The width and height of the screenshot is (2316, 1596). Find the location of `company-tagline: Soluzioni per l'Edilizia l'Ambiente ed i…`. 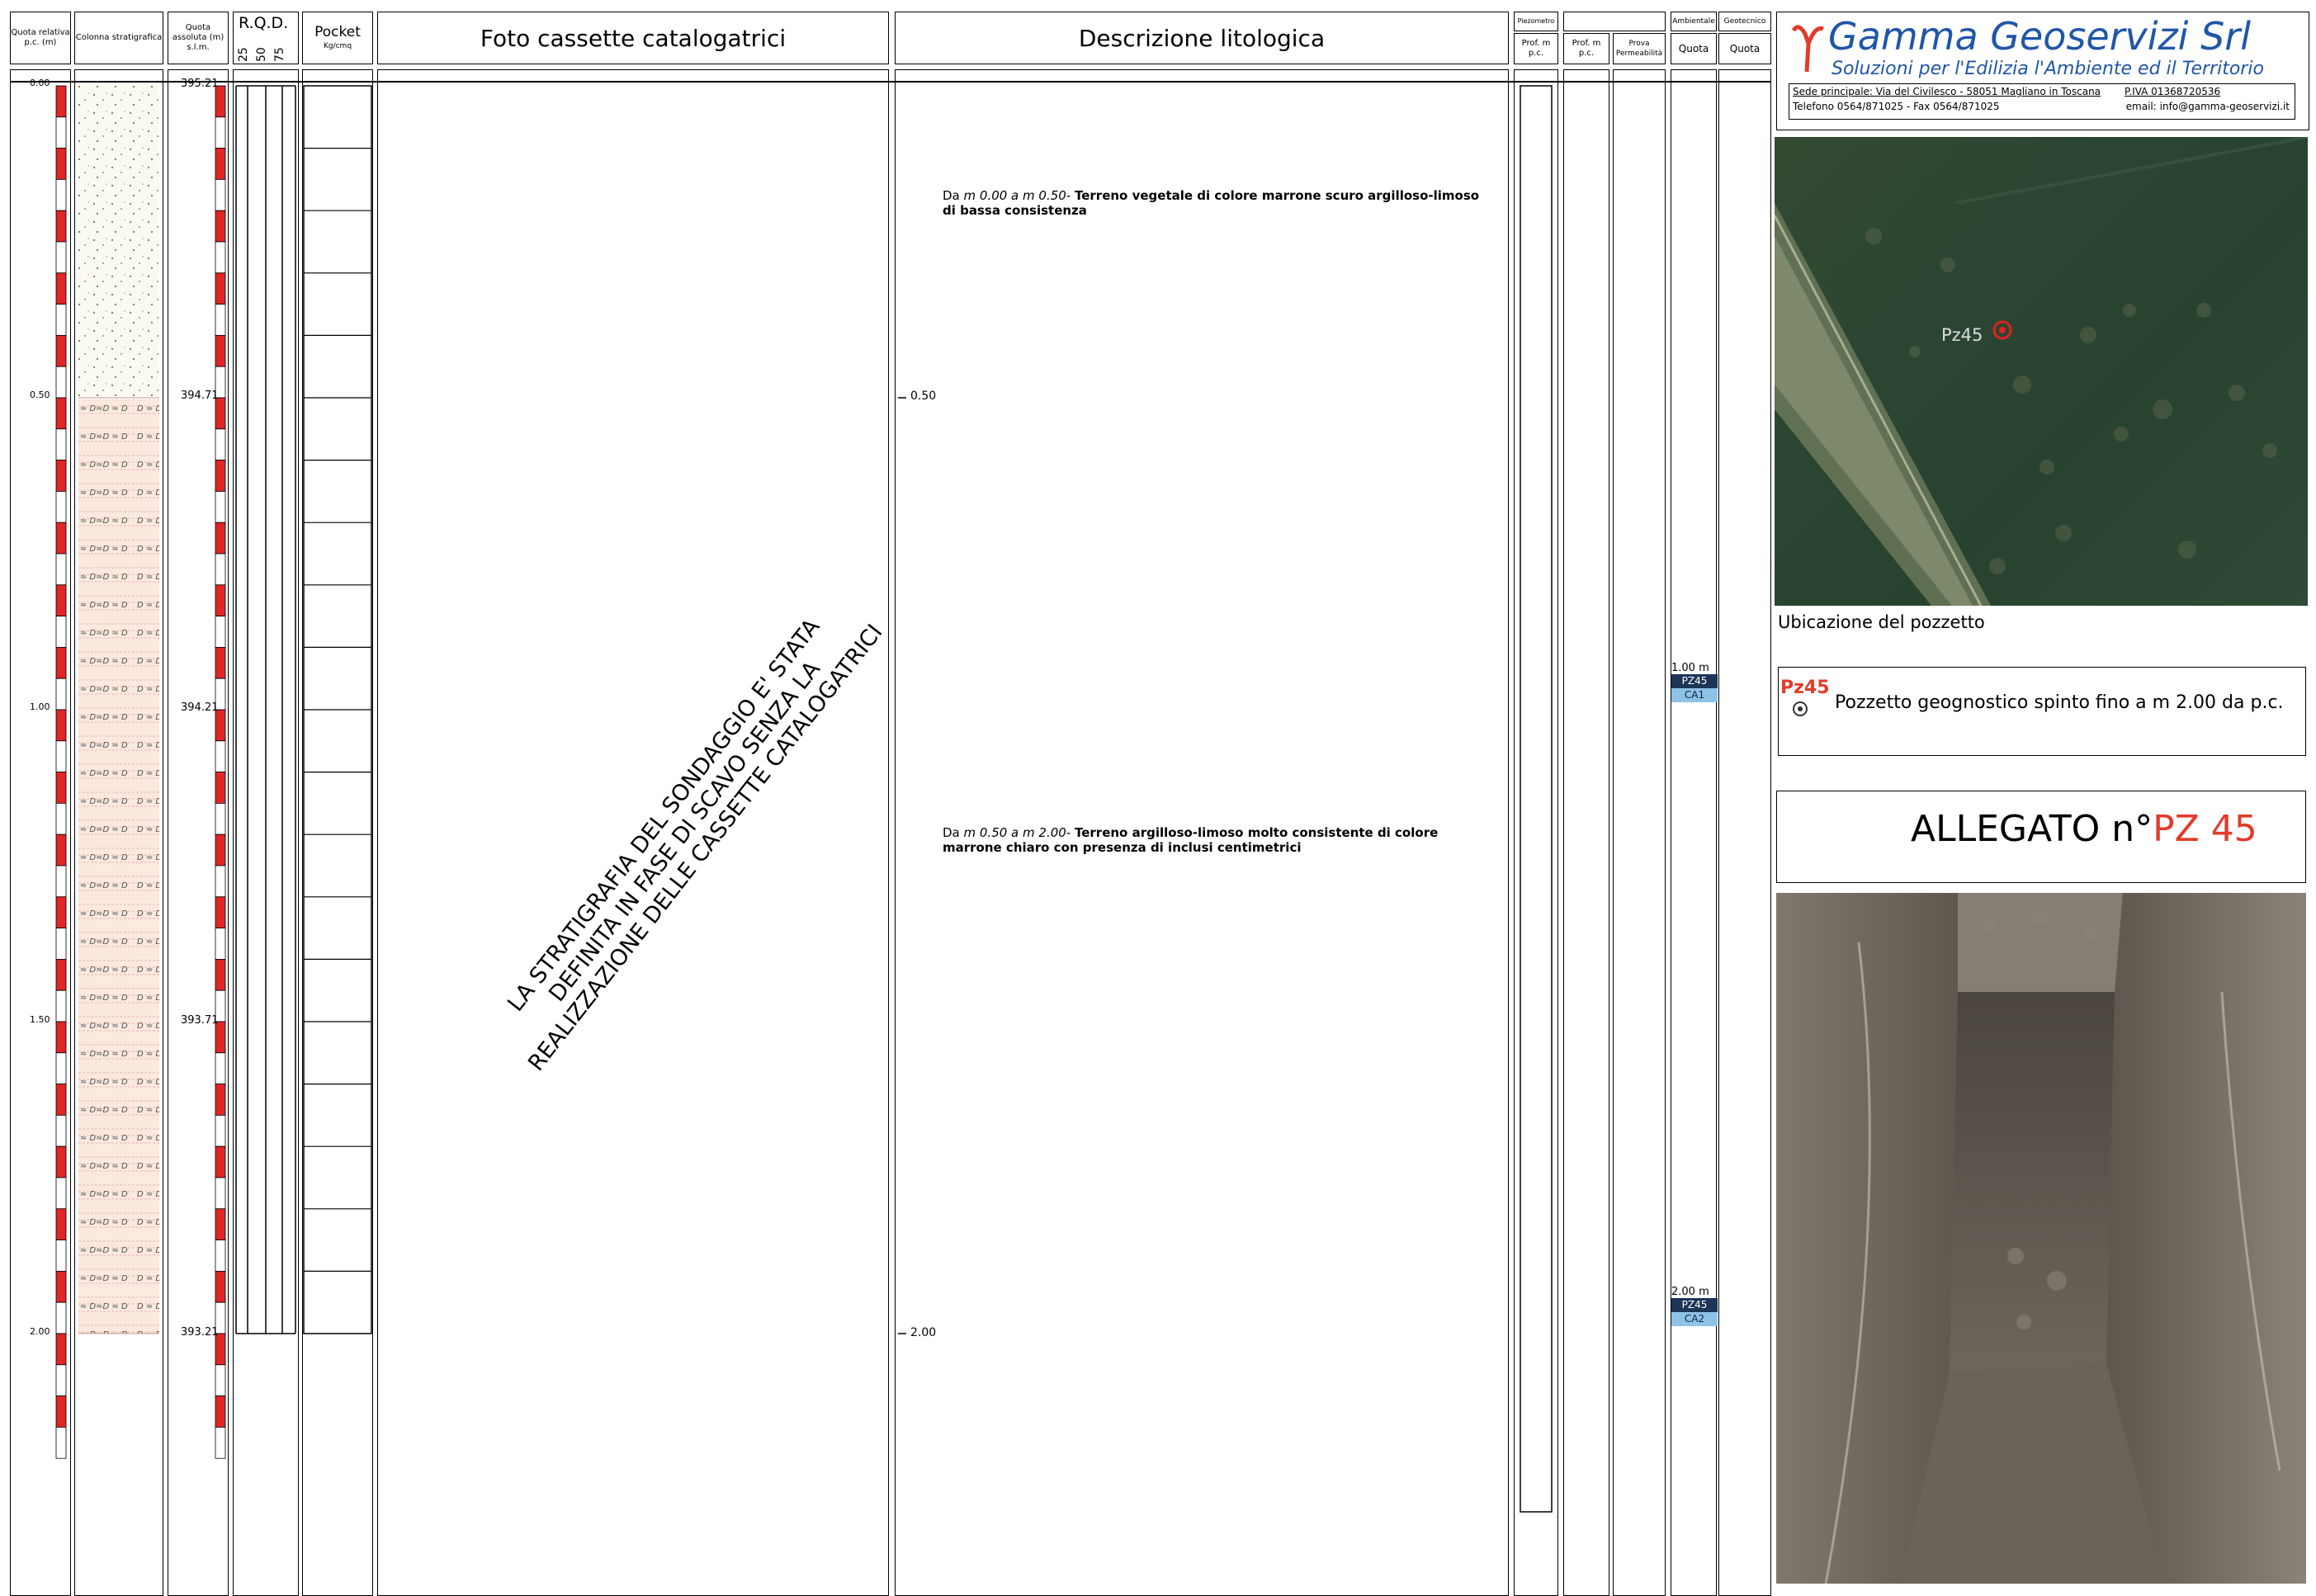

company-tagline: Soluzioni per l'Edilizia l'Ambiente ed i… is located at coordinates (2048, 69).